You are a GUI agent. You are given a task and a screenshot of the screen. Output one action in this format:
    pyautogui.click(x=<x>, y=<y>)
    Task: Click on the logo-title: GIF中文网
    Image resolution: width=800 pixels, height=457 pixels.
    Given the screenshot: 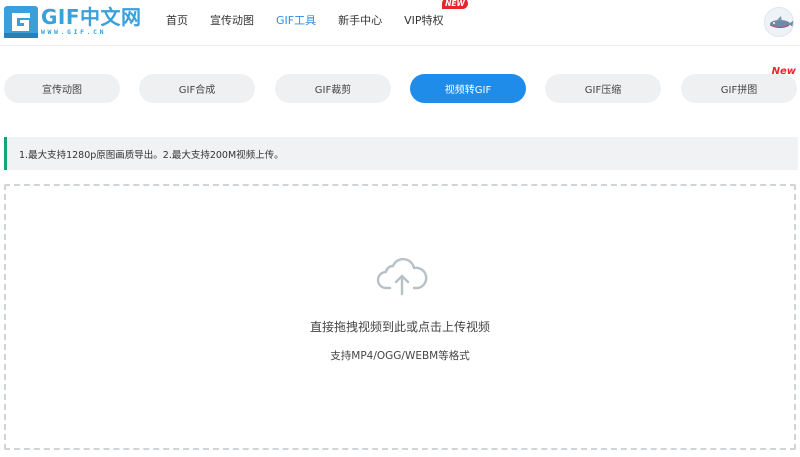 What is the action you would take?
    pyautogui.click(x=91, y=17)
    